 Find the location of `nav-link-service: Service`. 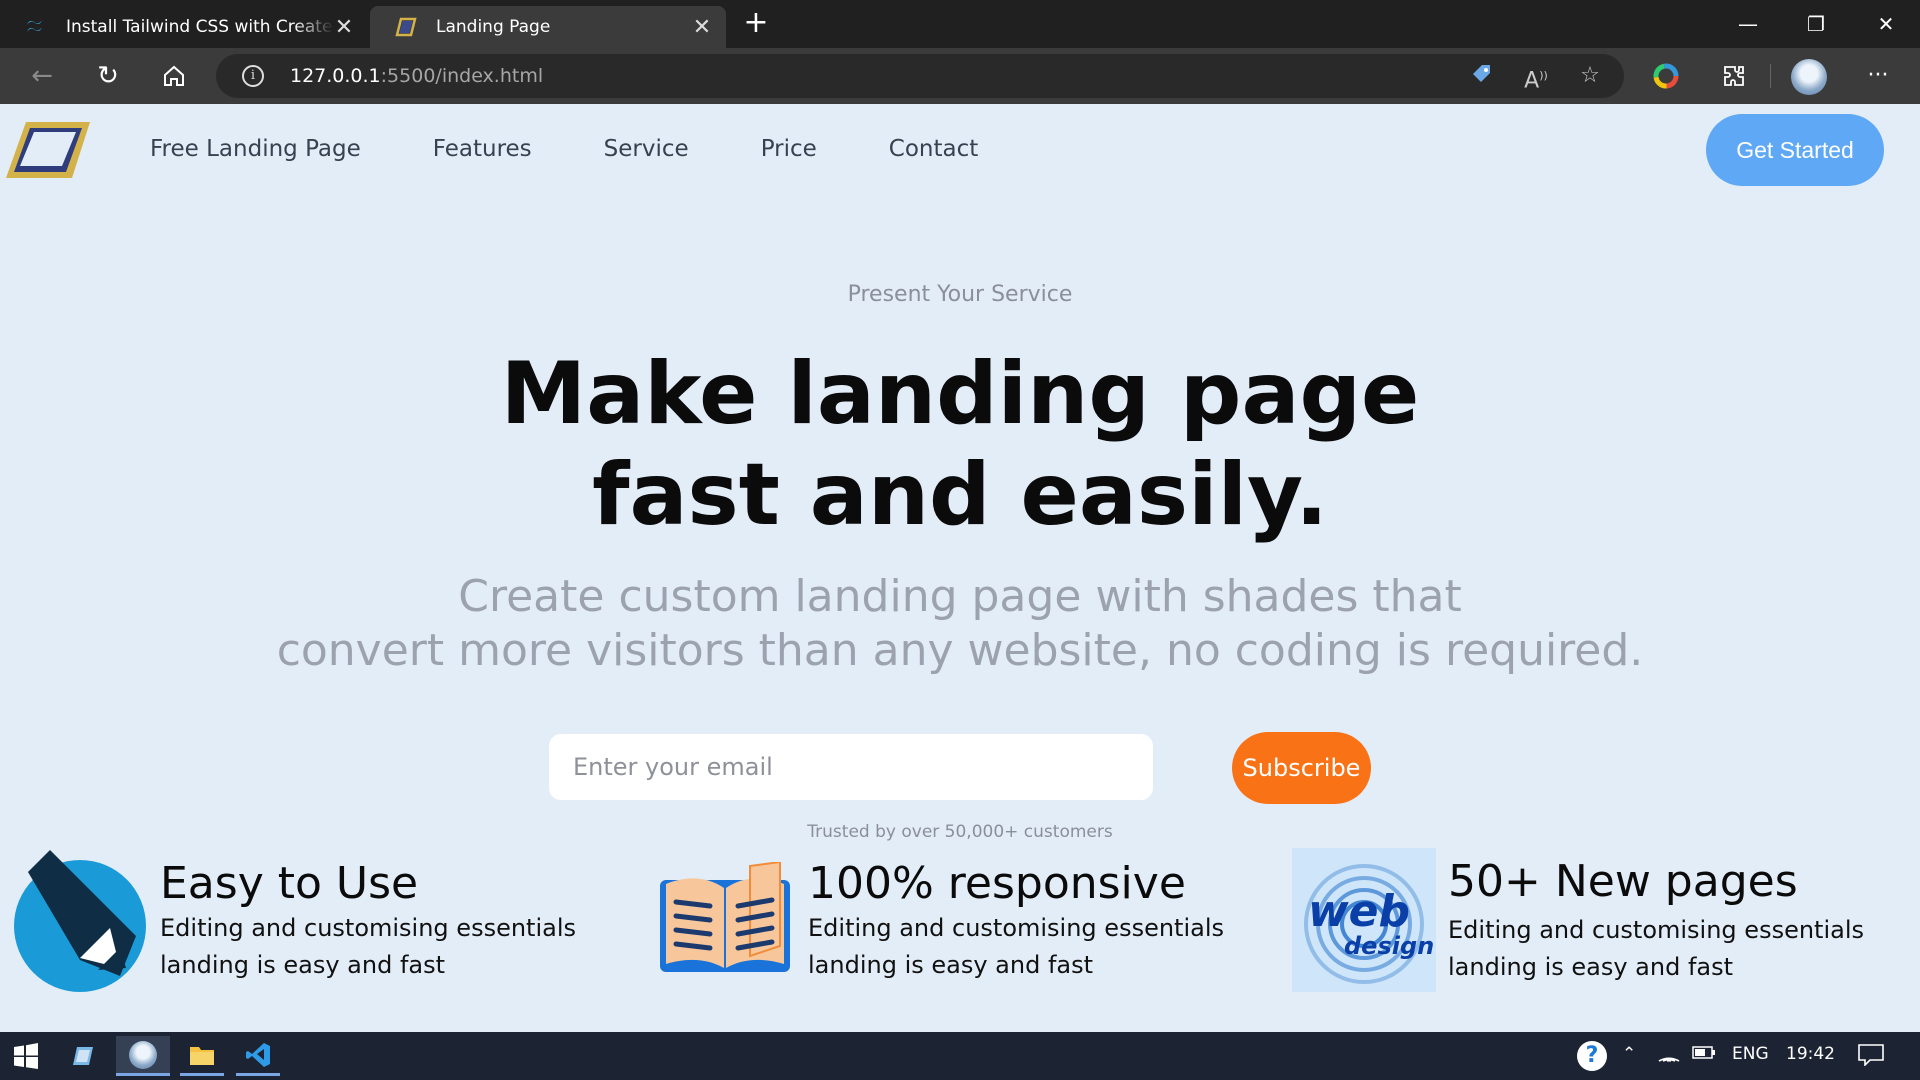

nav-link-service: Service is located at coordinates (646, 149).